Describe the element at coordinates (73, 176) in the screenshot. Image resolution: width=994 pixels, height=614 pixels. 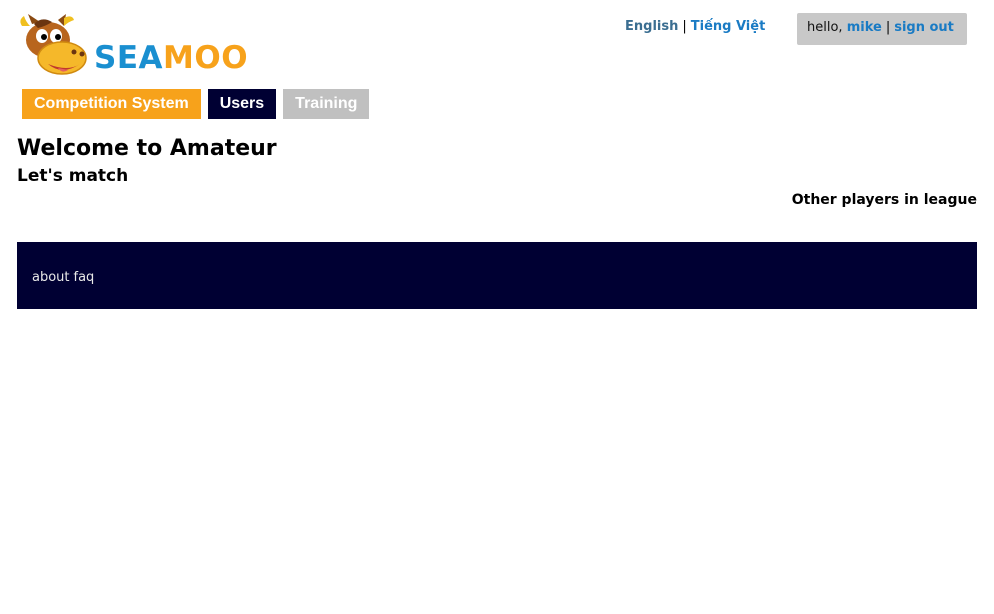
I see `page-subtitle: Let's match` at that location.